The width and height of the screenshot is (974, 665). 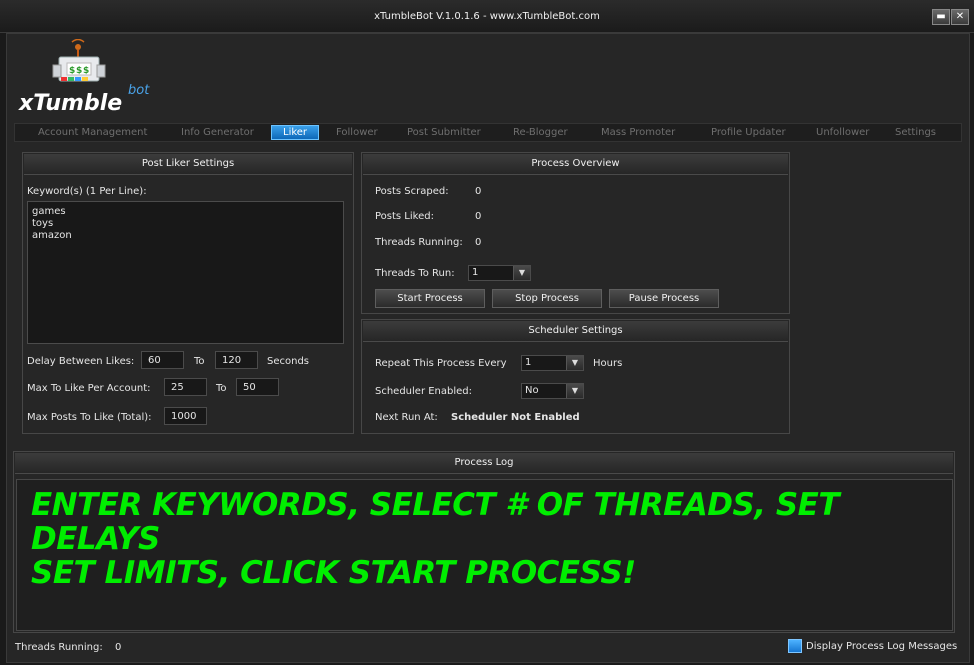 I want to click on scheduler-enabled-value: No, so click(x=532, y=390).